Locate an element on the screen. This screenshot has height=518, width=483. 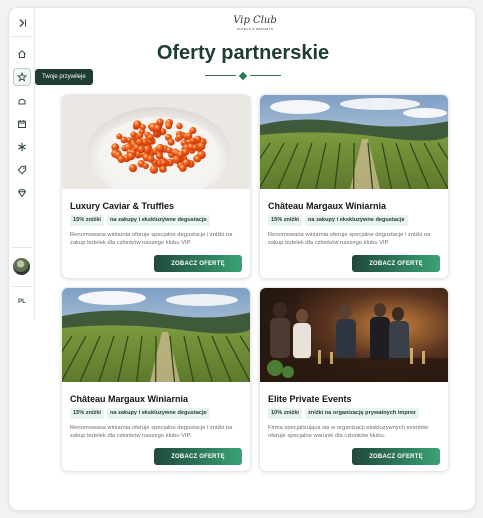
spa-icon is located at coordinates (22, 147).